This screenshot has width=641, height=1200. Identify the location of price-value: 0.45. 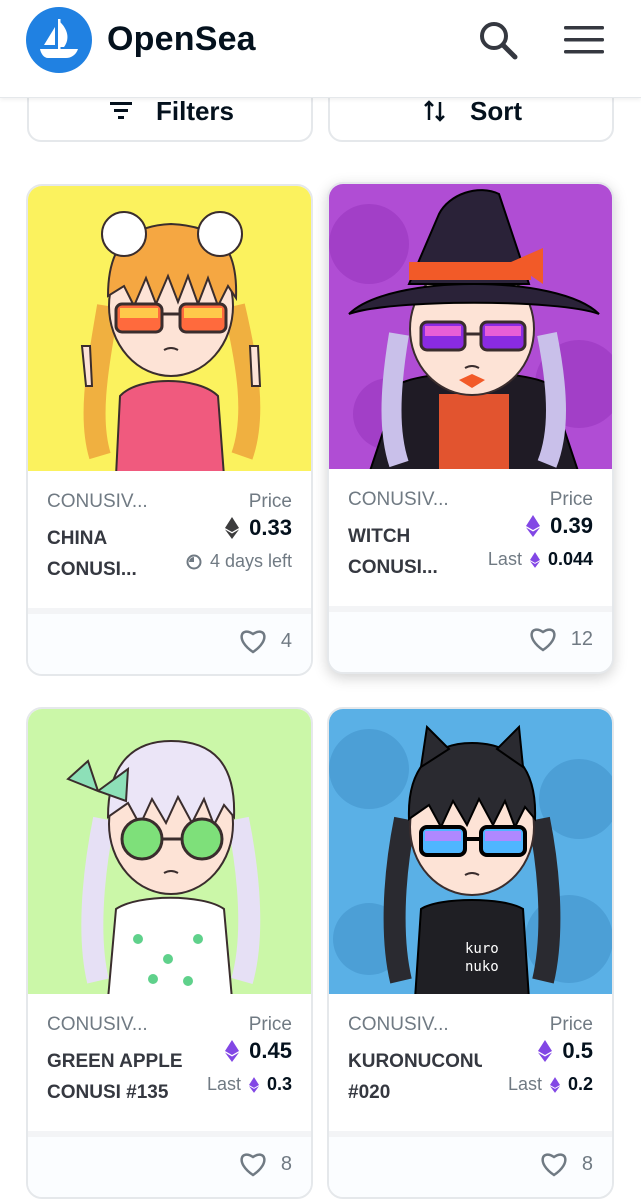
(270, 1050).